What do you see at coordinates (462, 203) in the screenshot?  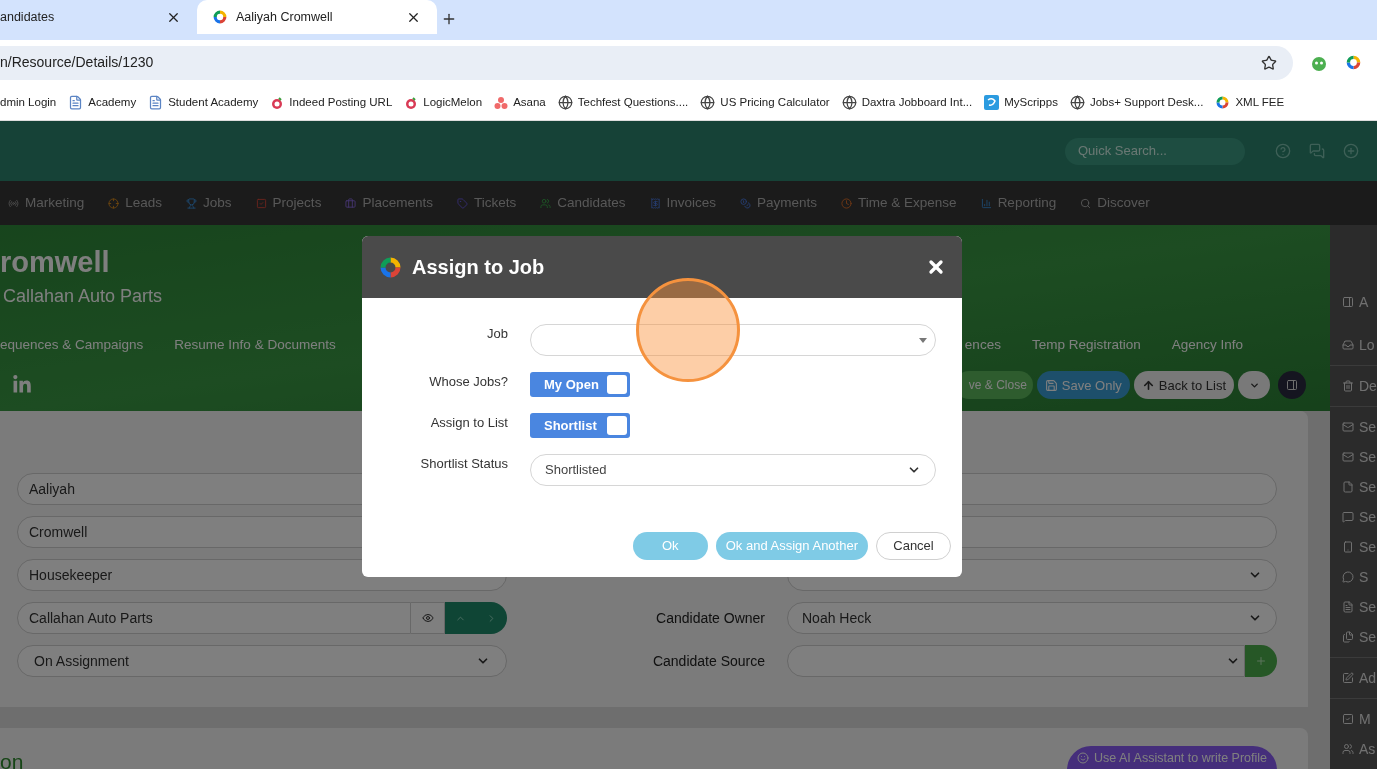 I see `tag-icon` at bounding box center [462, 203].